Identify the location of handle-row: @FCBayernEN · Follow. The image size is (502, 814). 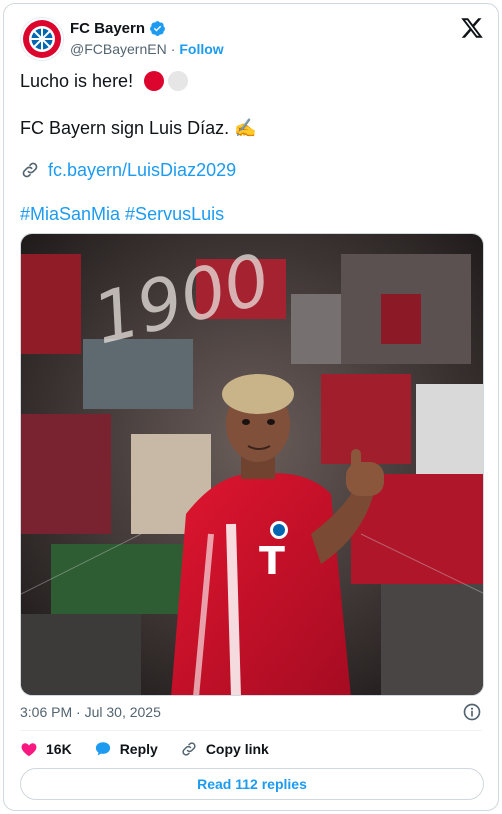
(147, 49).